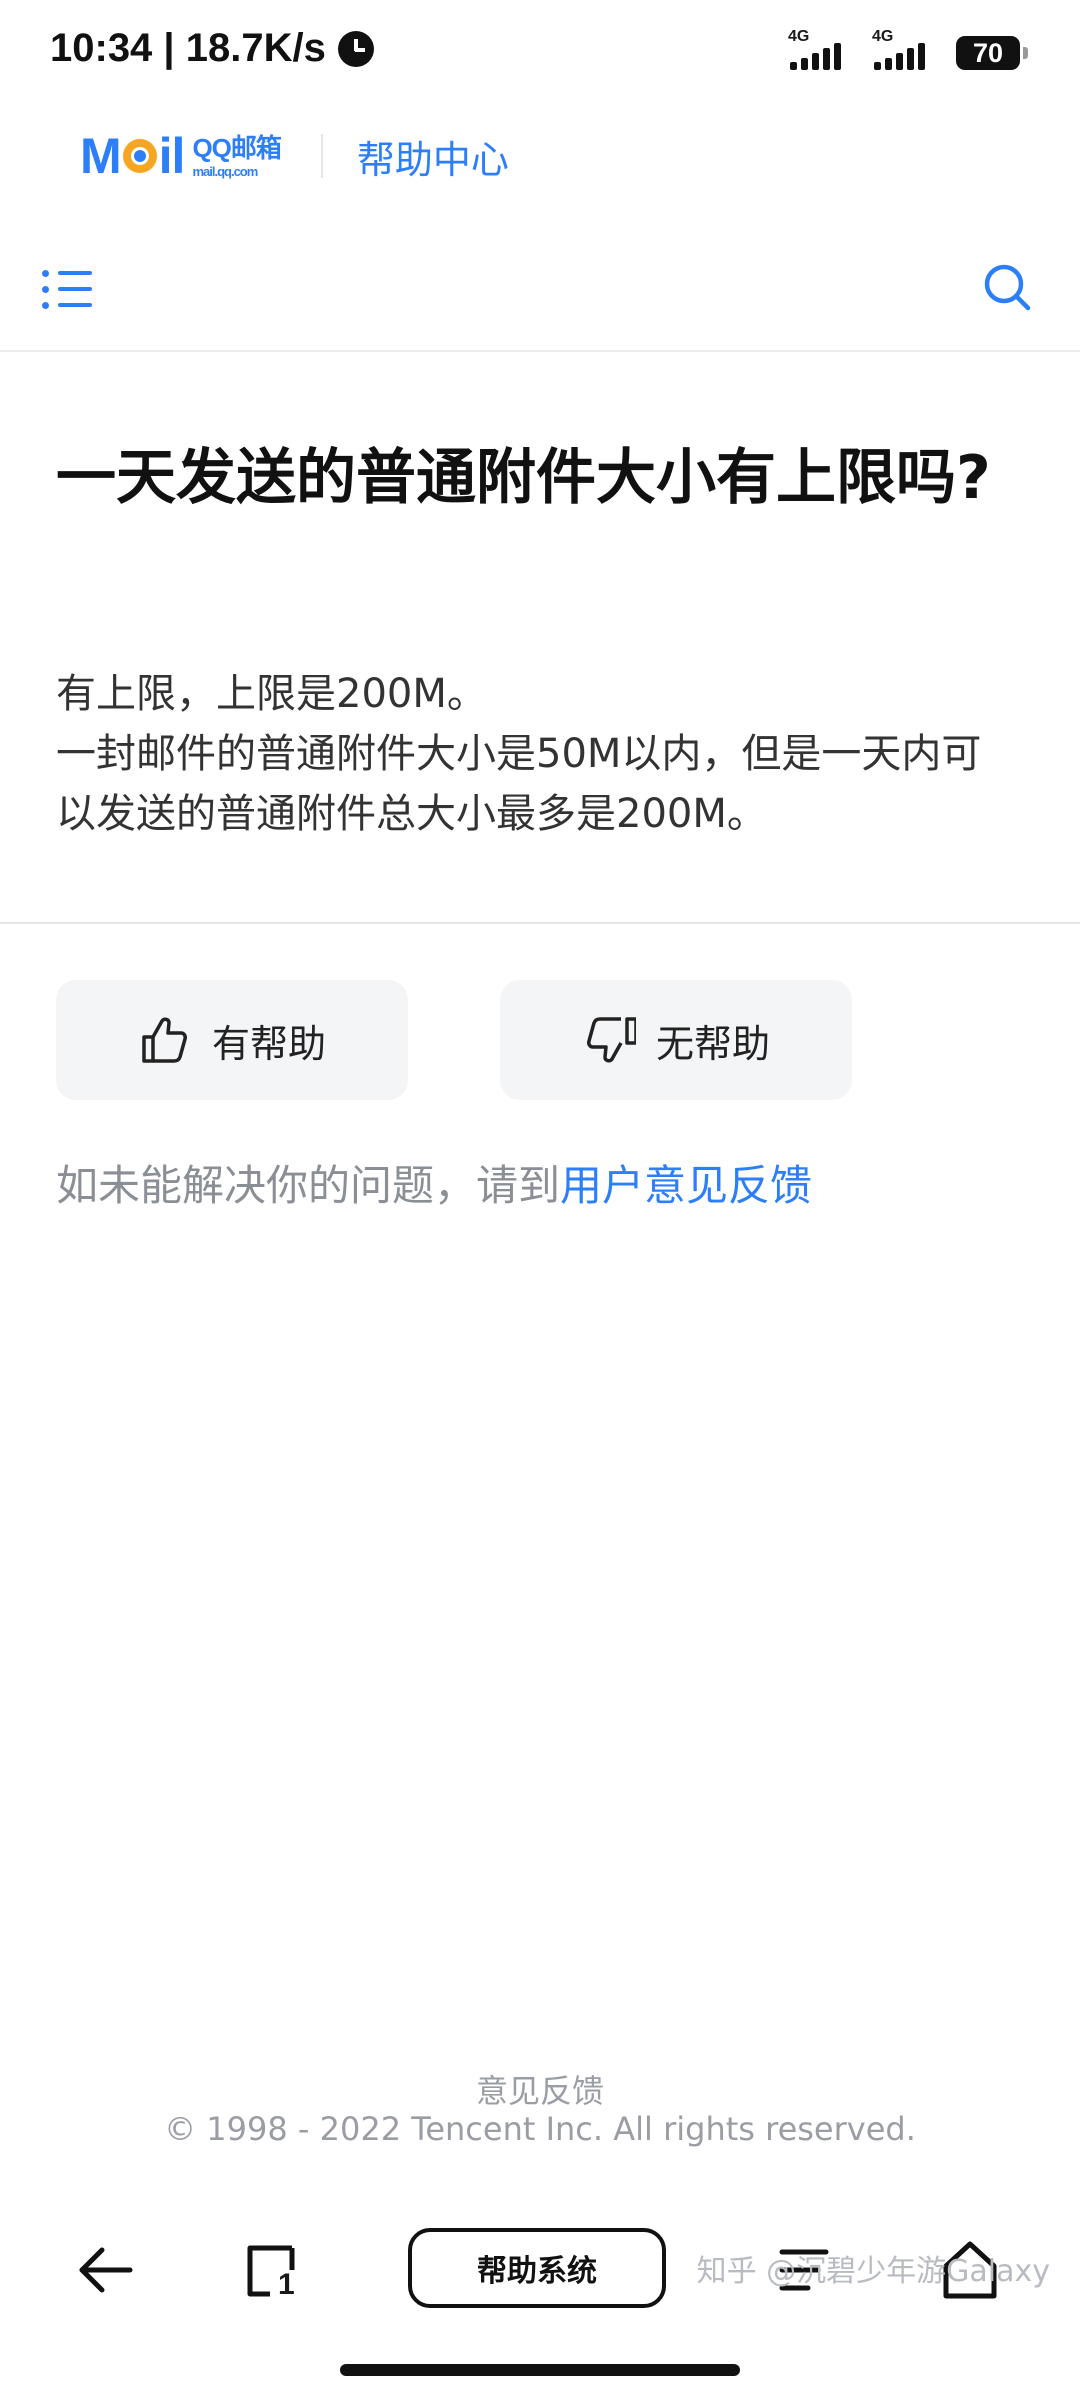 Image resolution: width=1080 pixels, height=2400 pixels. Describe the element at coordinates (308, 1185) in the screenshot. I see `feedback-prompt-text: 如未能解决你的问题，请到` at that location.